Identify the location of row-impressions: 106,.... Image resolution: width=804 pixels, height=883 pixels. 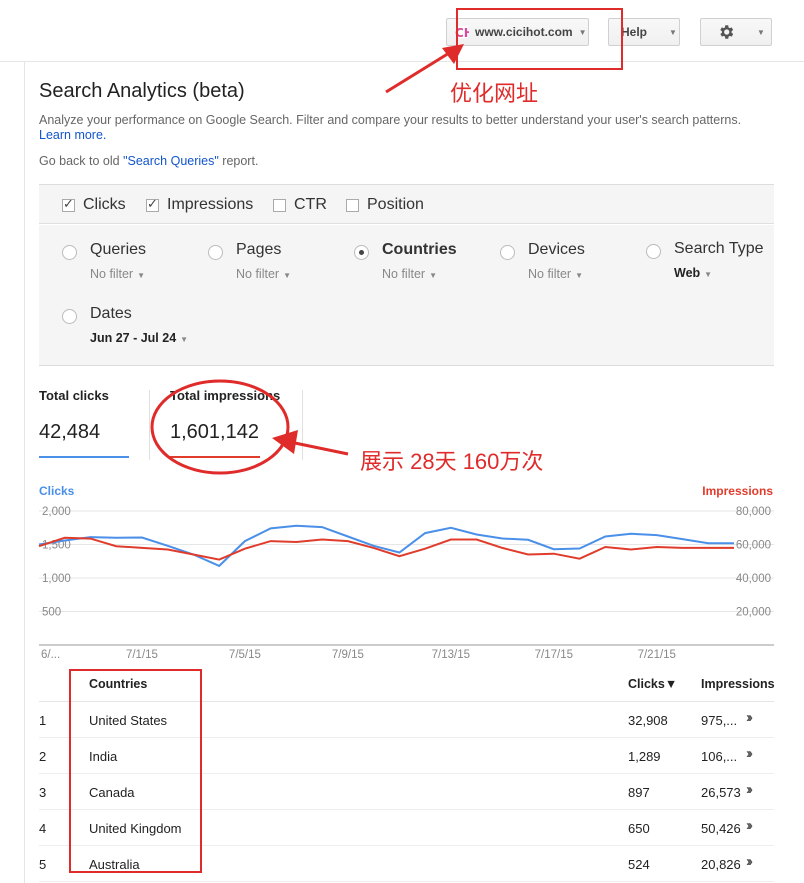
(719, 756).